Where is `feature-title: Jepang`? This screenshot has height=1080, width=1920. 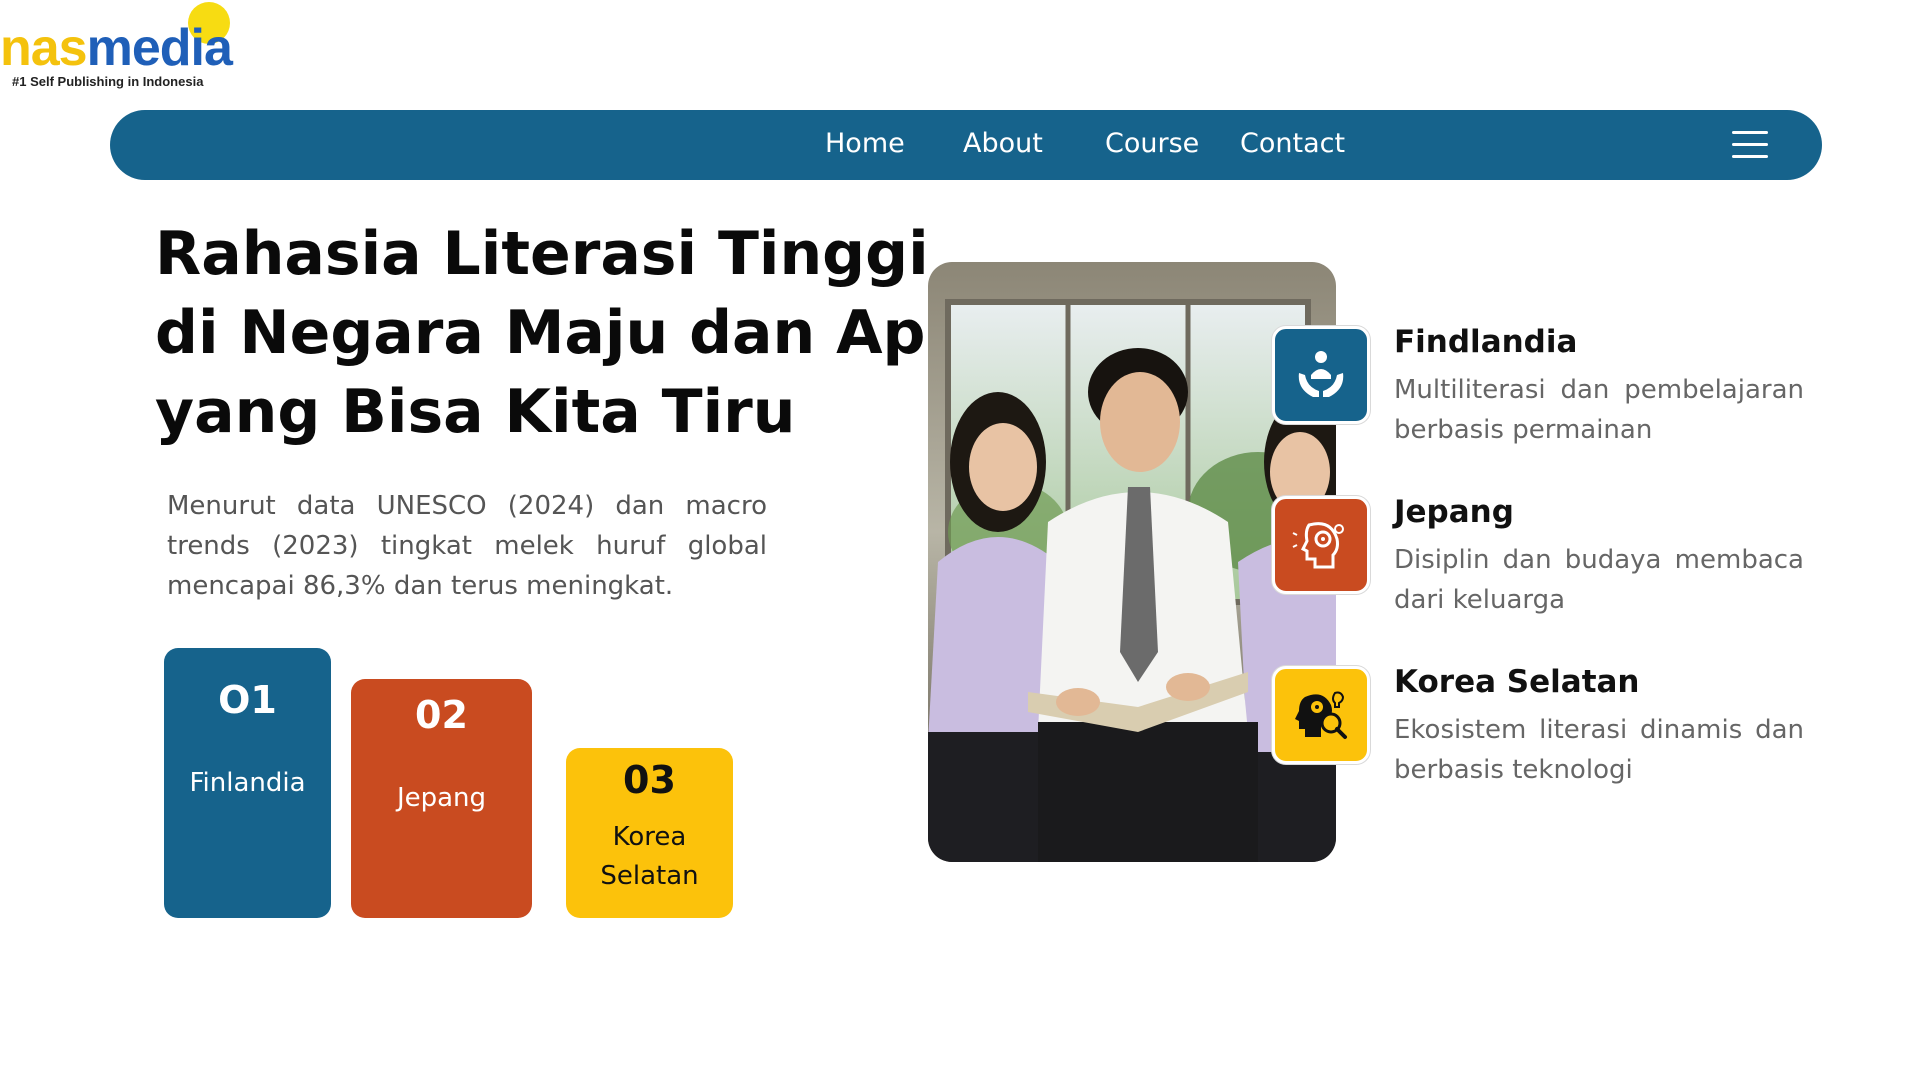 feature-title: Jepang is located at coordinates (1454, 512).